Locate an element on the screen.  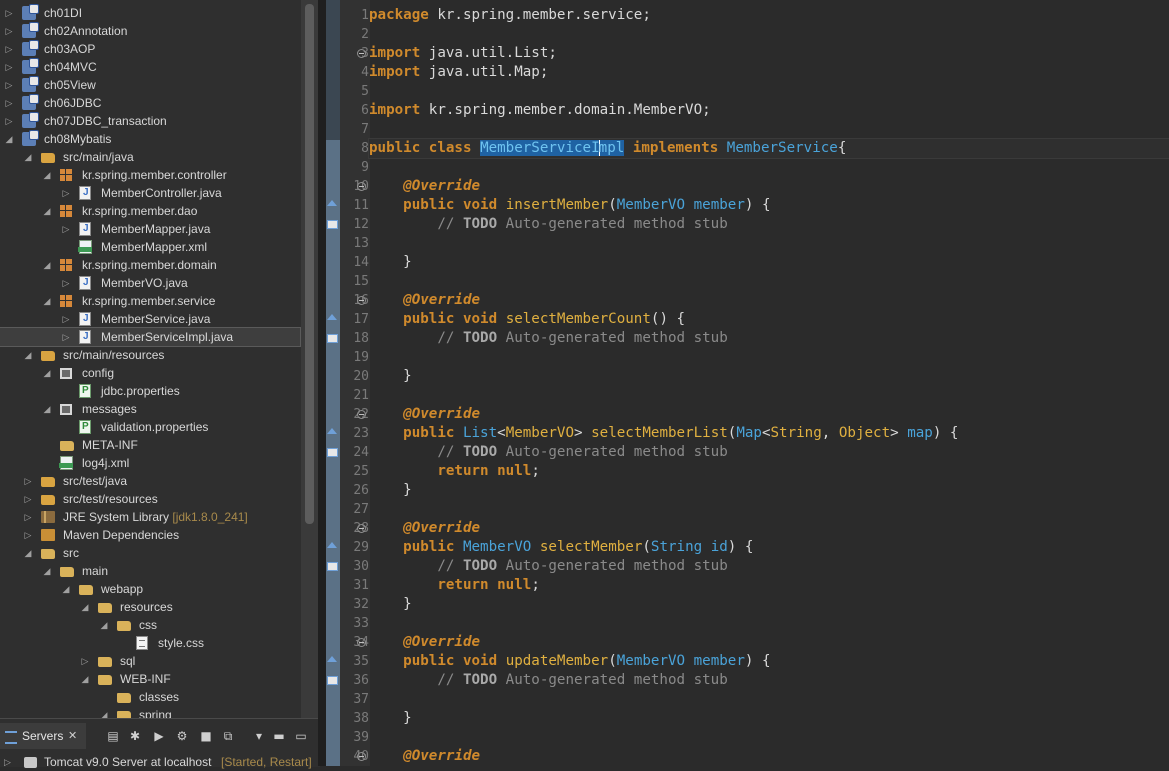
view-menu-icon: ▾ is located at coordinates (259, 736).